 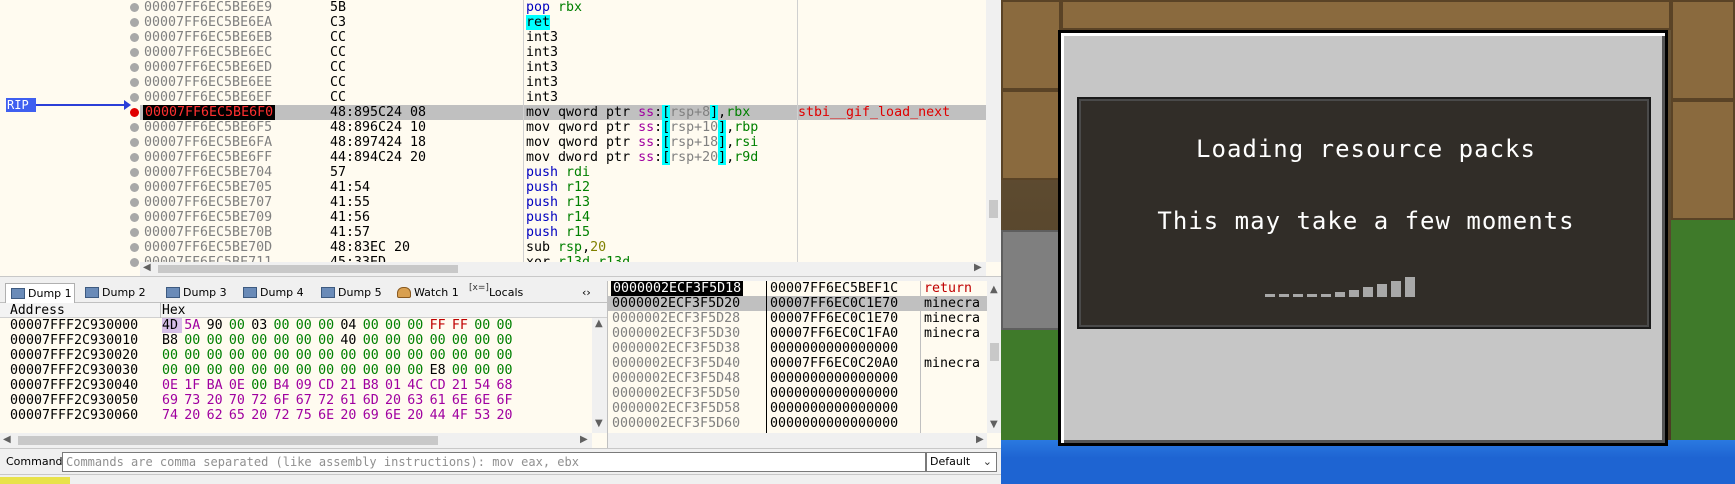 What do you see at coordinates (40, 293) in the screenshot?
I see `tab-dump-1: Dump 1` at bounding box center [40, 293].